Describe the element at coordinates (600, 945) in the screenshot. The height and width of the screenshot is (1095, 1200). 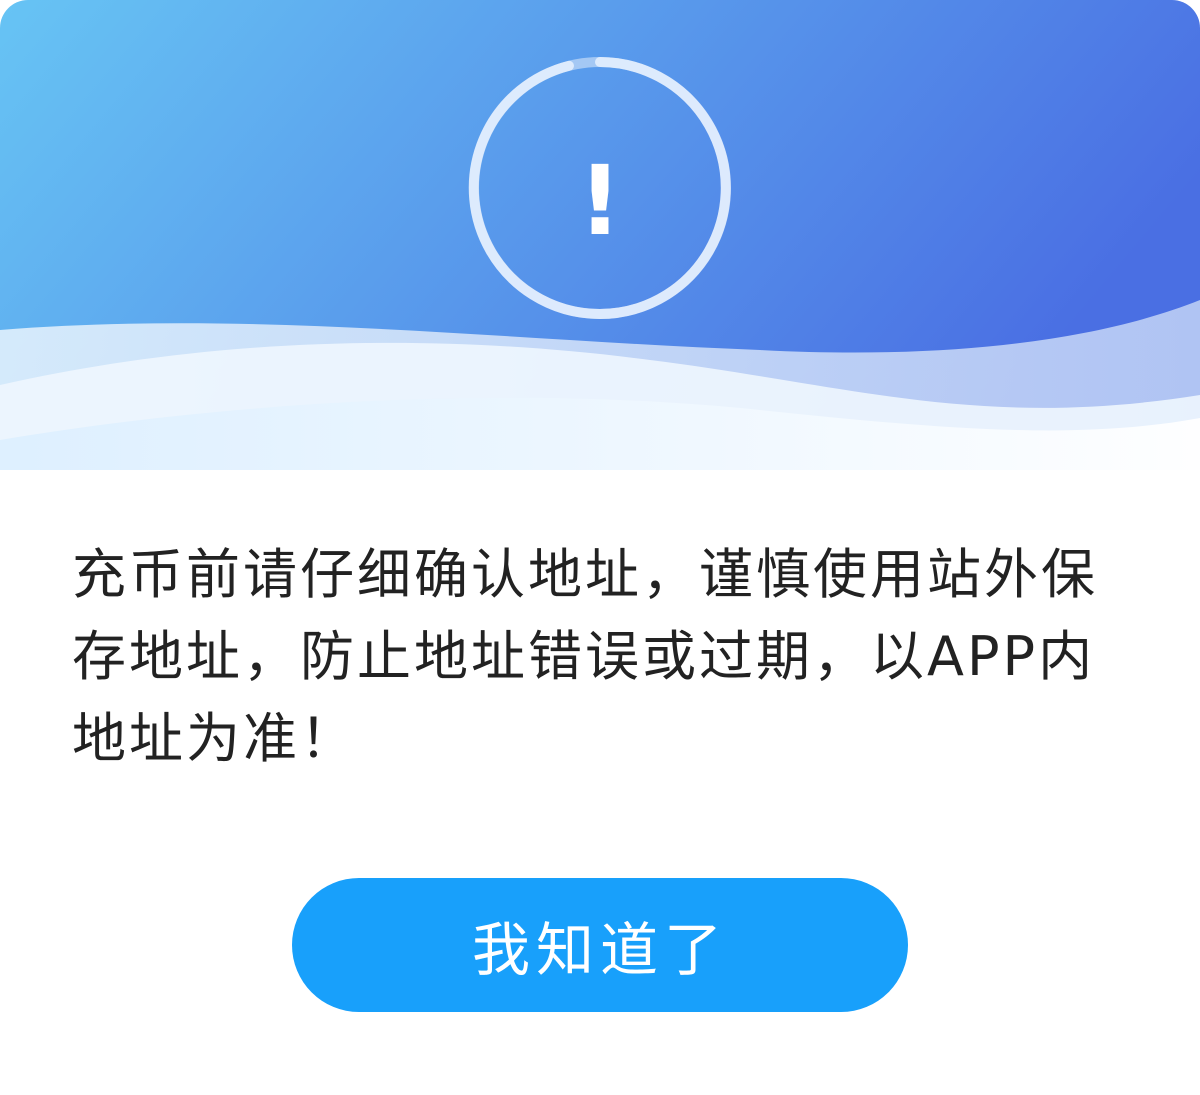
I see `confirm-button: 我知道了` at that location.